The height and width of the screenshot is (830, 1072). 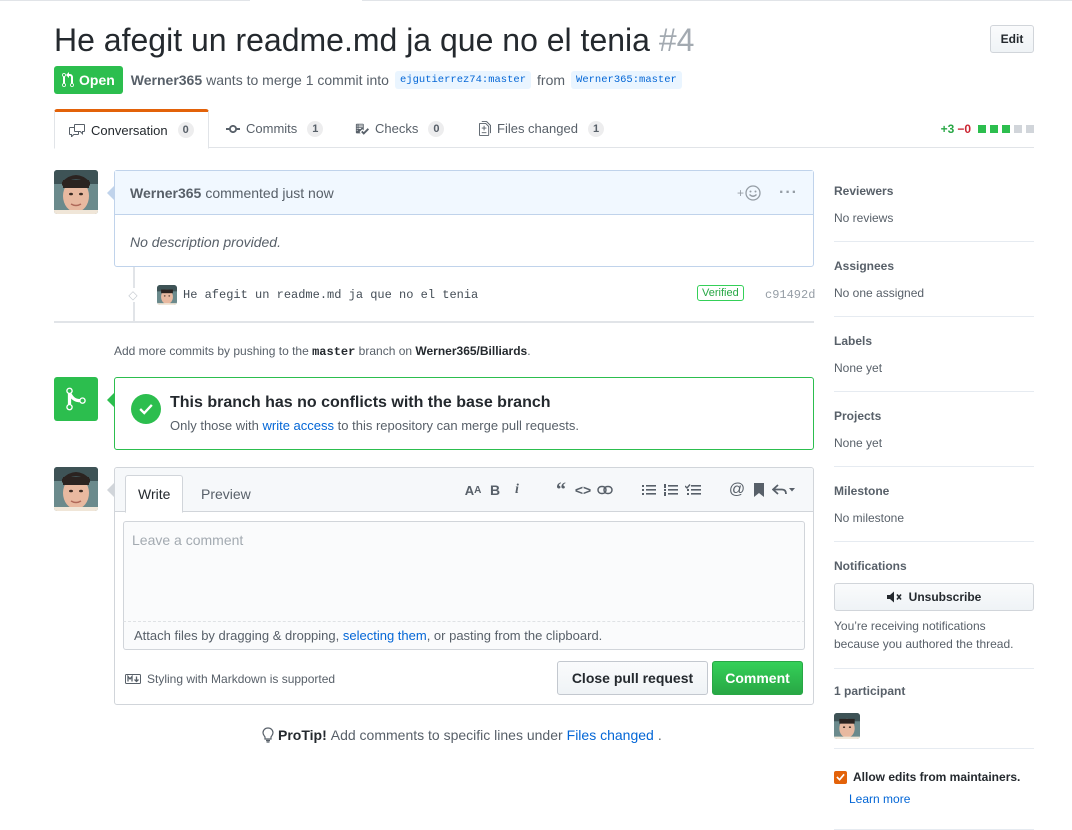 I want to click on comment-tabbar: Write Preview AA B i “ <> @, so click(x=464, y=490).